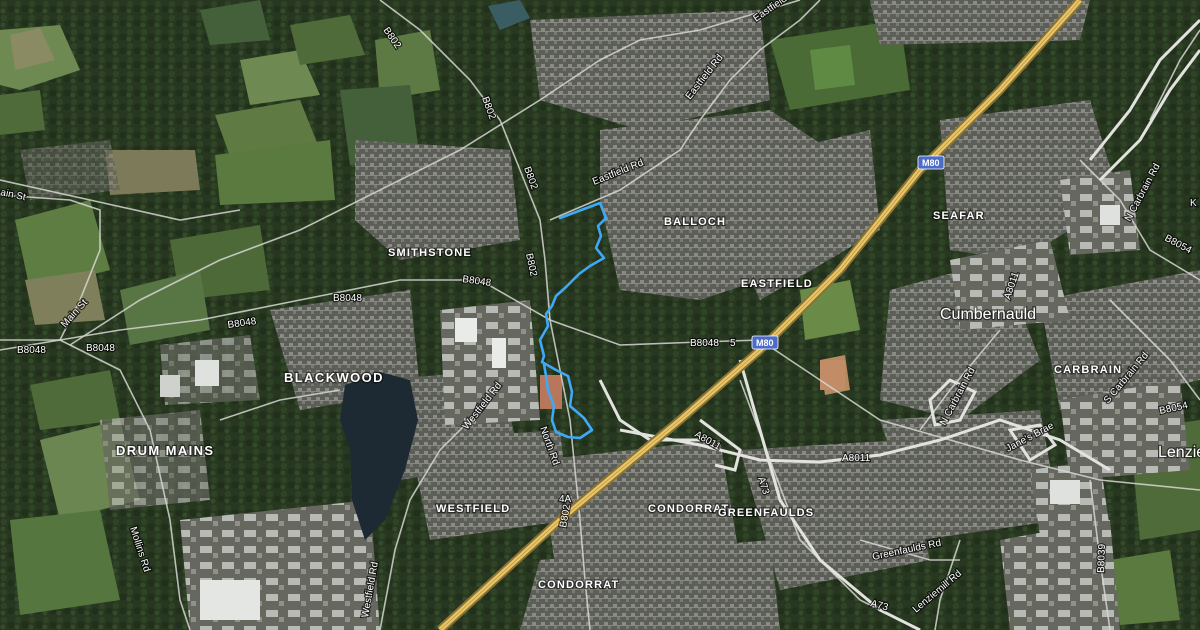  Describe the element at coordinates (959, 216) in the screenshot. I see `place-label-seafar: SEAFAR` at that location.